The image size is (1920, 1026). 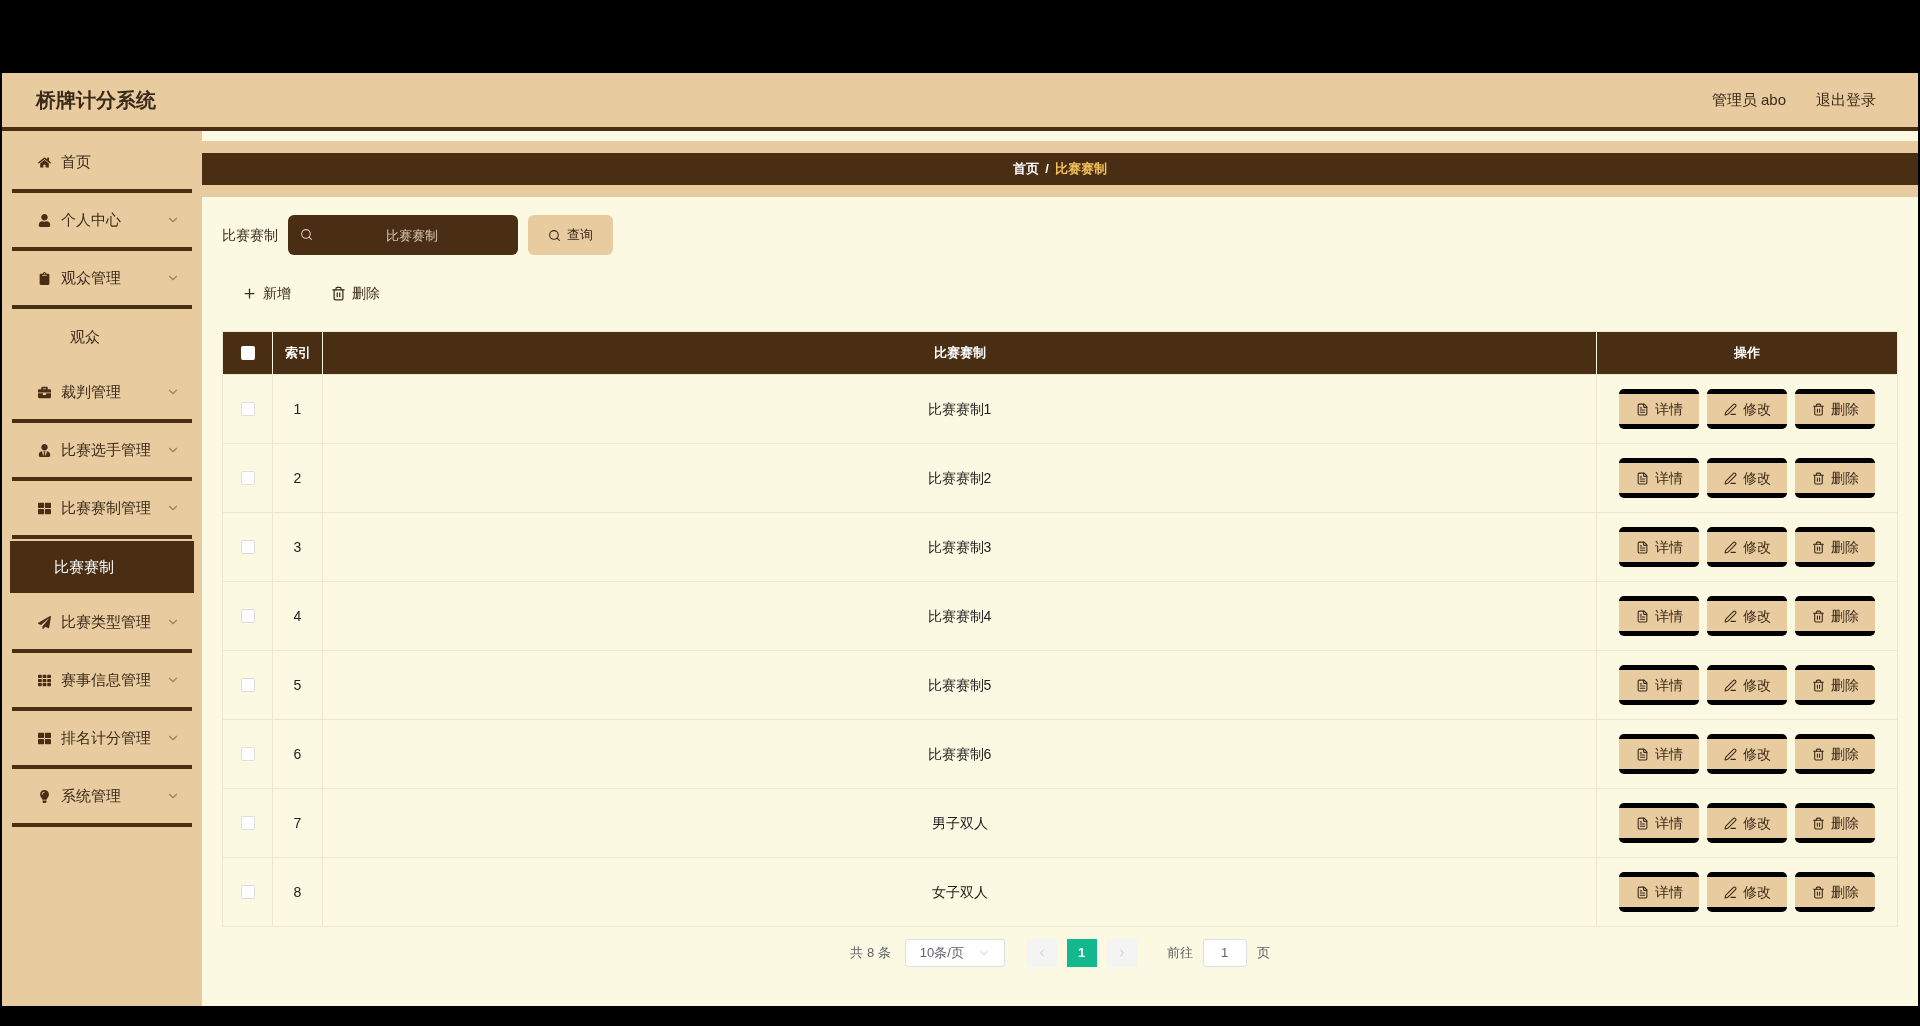 What do you see at coordinates (102, 220) in the screenshot?
I see `sidebar-item: 个人中心` at bounding box center [102, 220].